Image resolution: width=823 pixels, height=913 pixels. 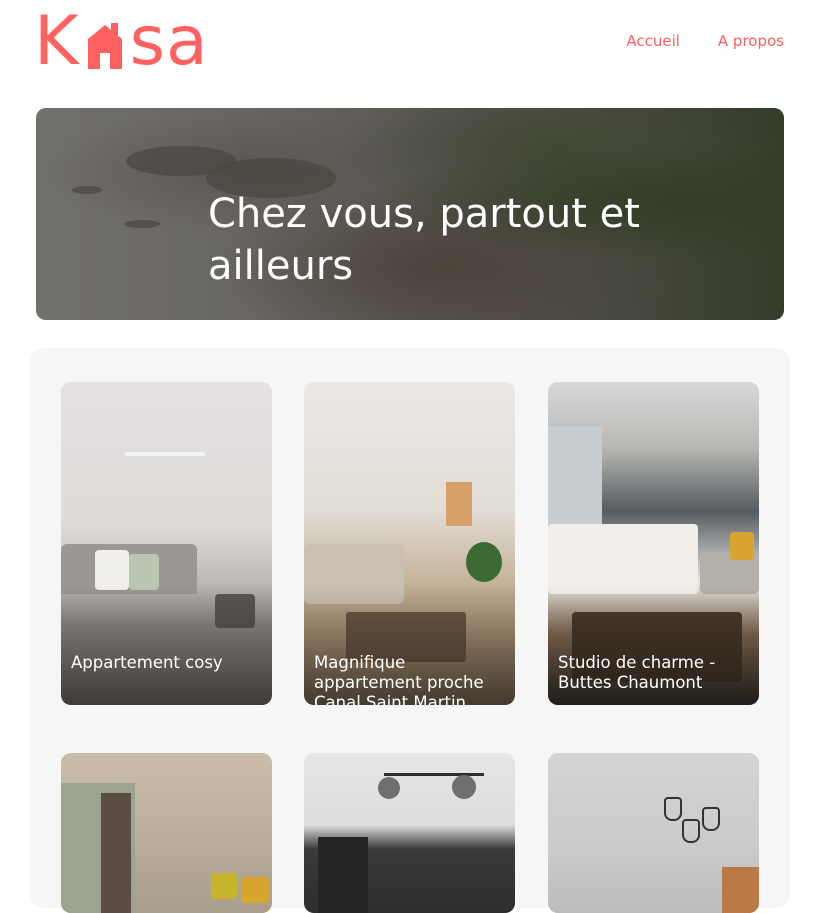 I want to click on main-nav: Accueil A propos, so click(x=705, y=41).